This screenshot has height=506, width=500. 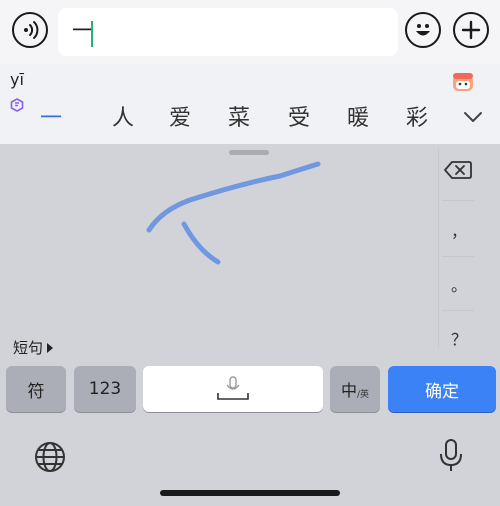 What do you see at coordinates (363, 394) in the screenshot?
I see `en-label: /英` at bounding box center [363, 394].